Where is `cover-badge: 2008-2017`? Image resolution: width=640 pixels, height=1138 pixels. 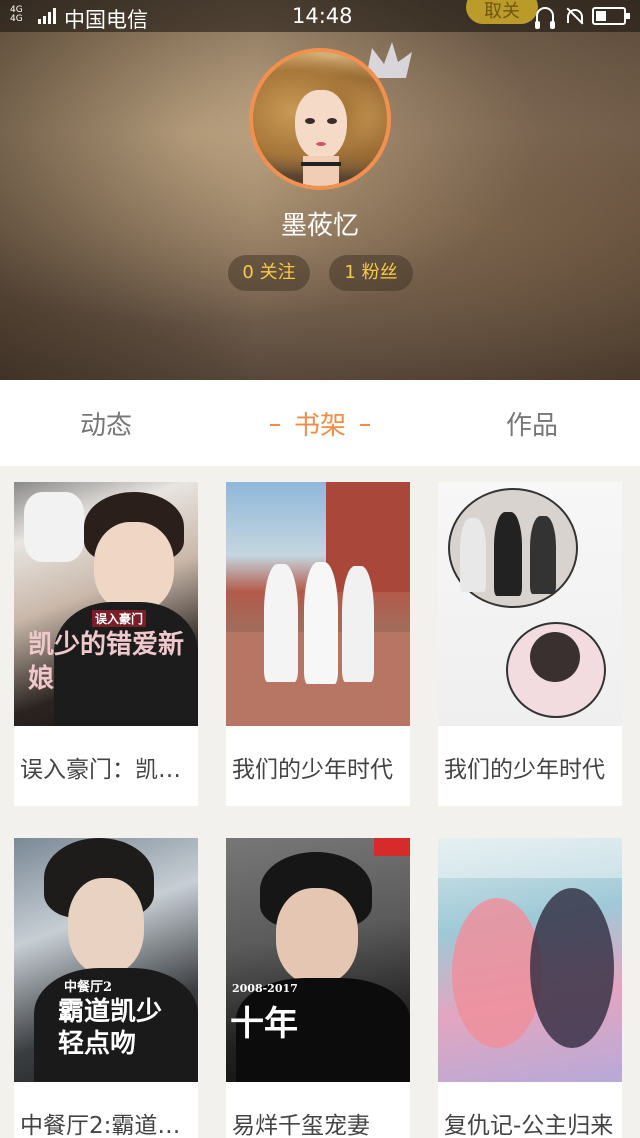 cover-badge: 2008-2017 is located at coordinates (265, 988).